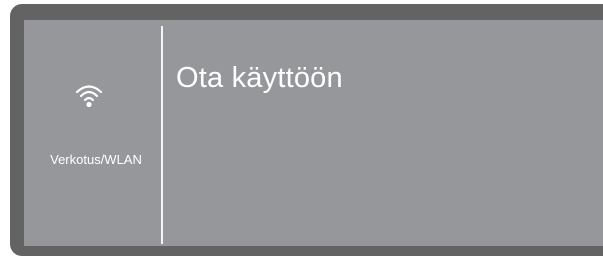  What do you see at coordinates (89, 96) in the screenshot?
I see `wifi-icon` at bounding box center [89, 96].